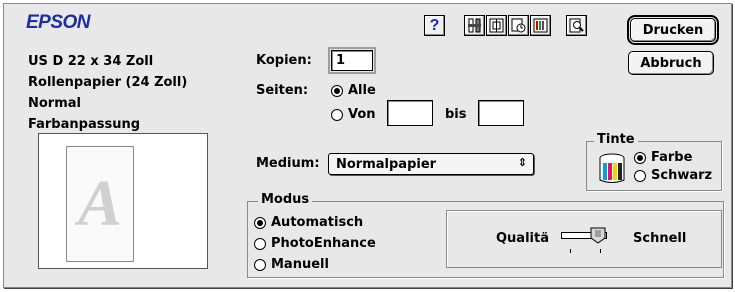 This screenshot has height=292, width=735. I want to click on slider-thumb, so click(598, 235).